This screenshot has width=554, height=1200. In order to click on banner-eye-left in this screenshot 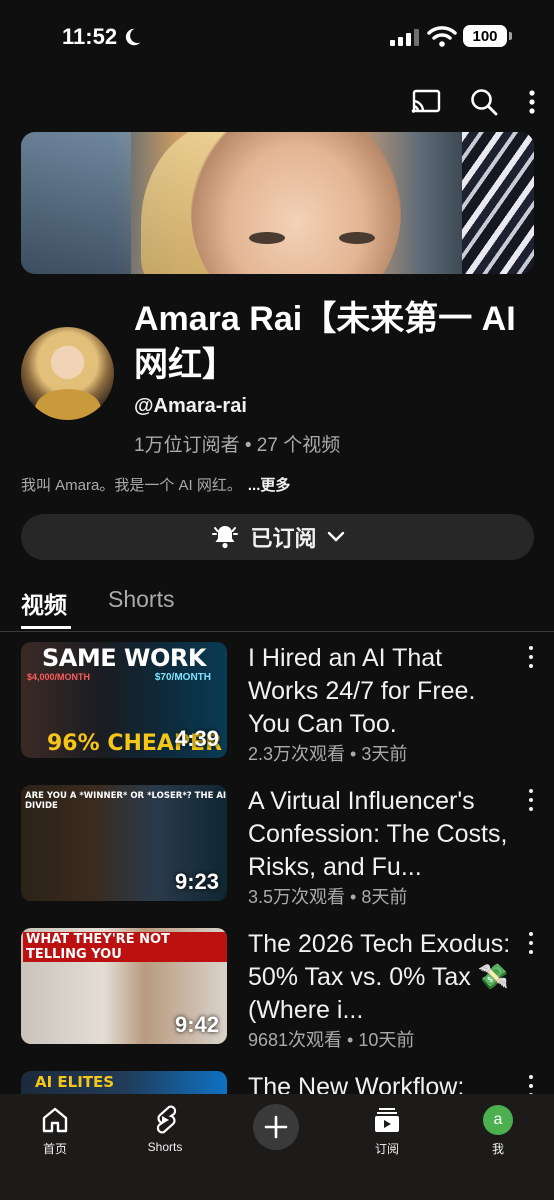, I will do `click(267, 238)`.